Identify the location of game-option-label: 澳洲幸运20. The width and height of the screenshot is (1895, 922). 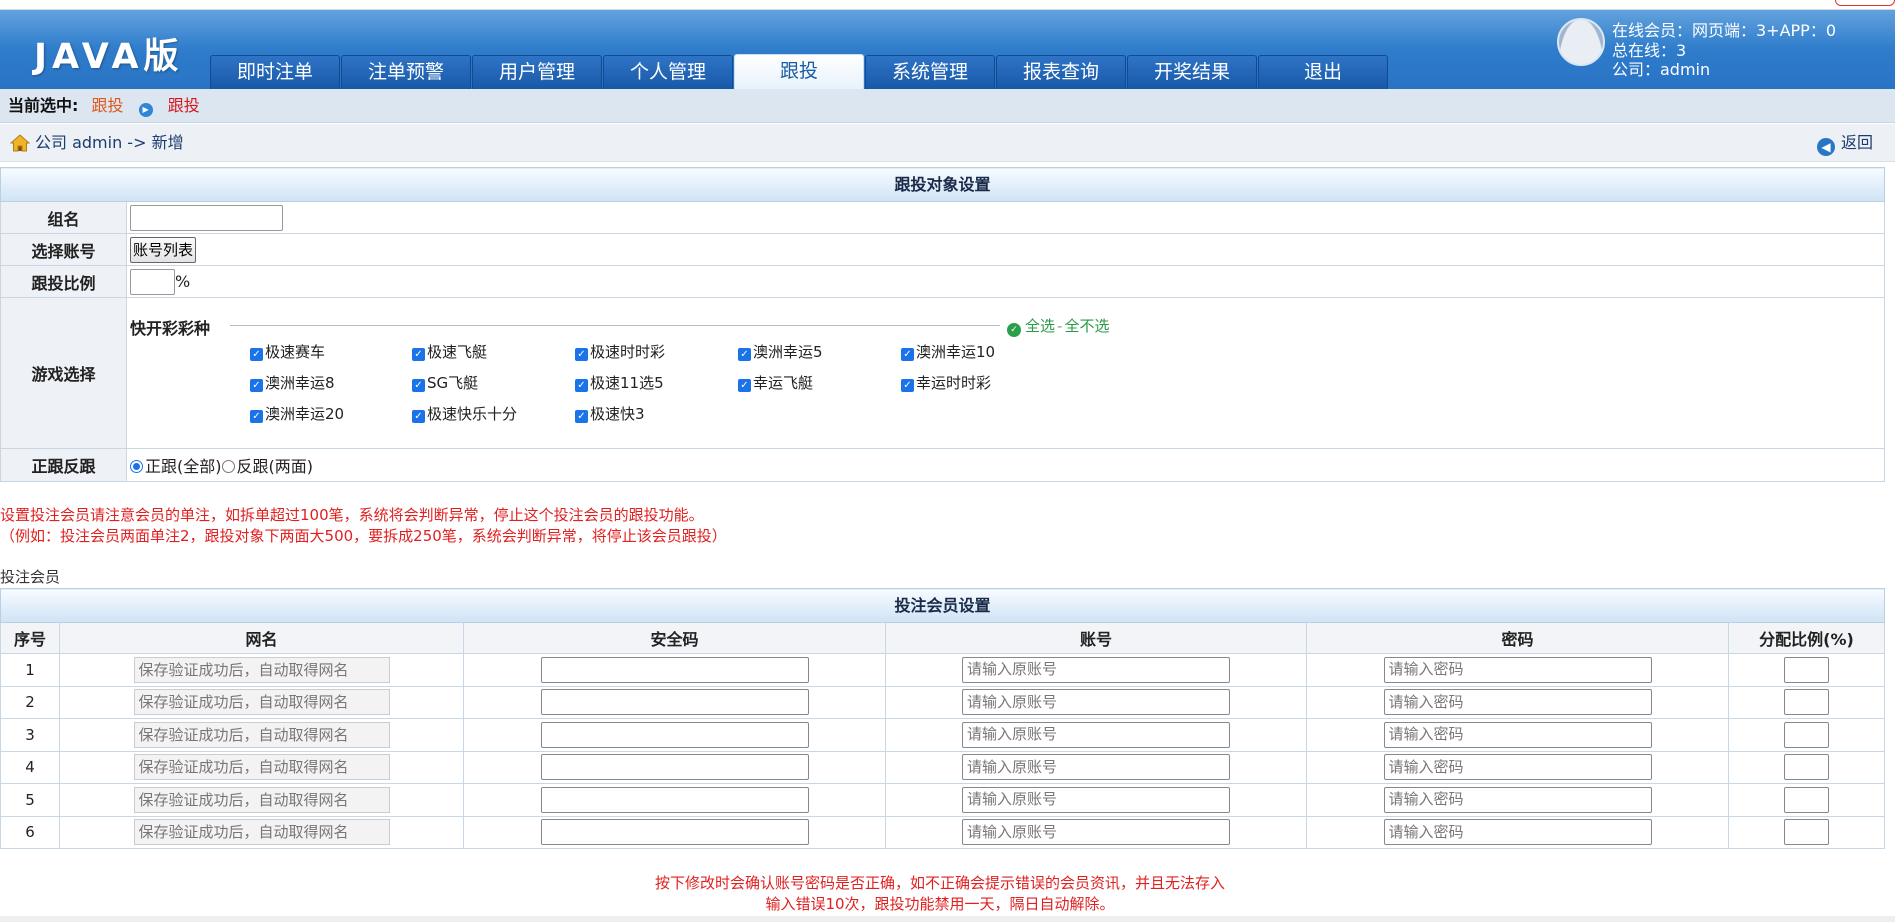
(305, 414).